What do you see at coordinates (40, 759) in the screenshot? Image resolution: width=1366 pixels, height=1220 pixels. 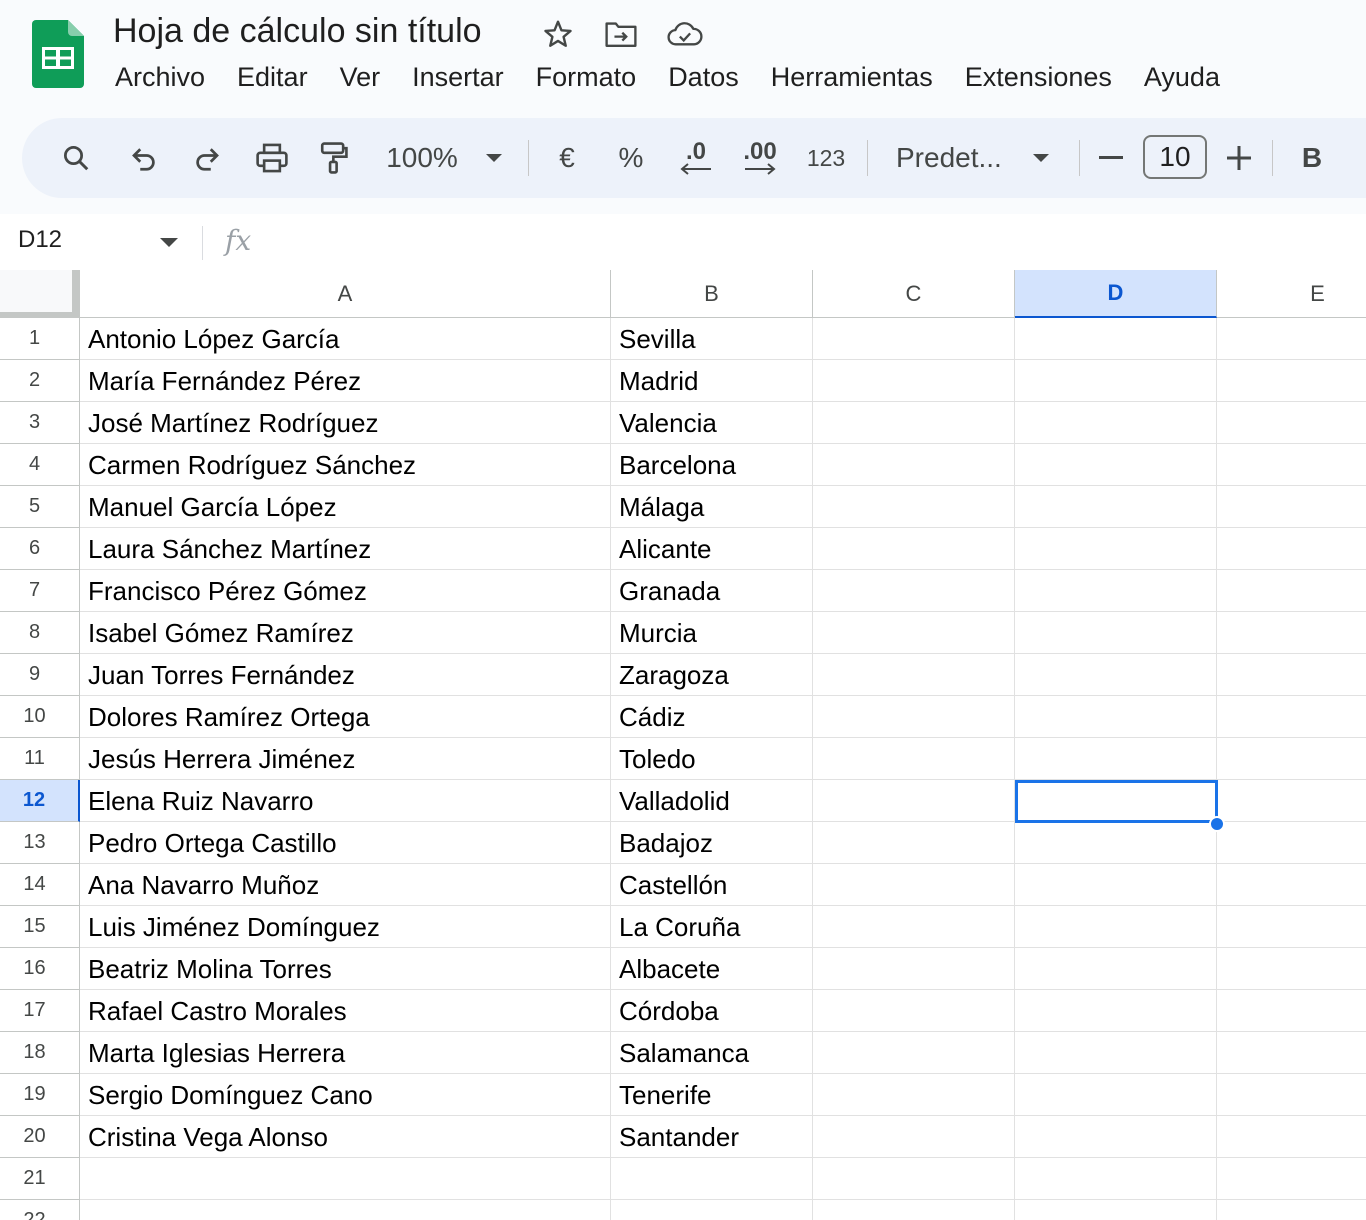 I see `row-header-11: 11` at bounding box center [40, 759].